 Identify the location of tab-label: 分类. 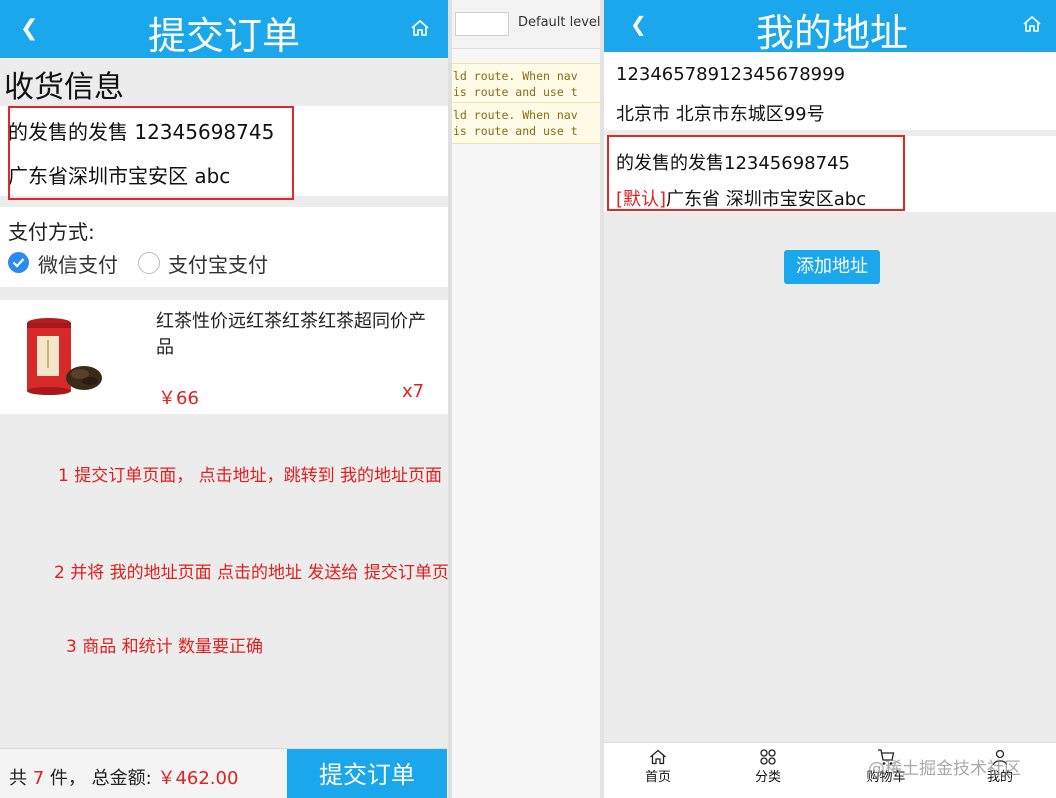
(767, 777).